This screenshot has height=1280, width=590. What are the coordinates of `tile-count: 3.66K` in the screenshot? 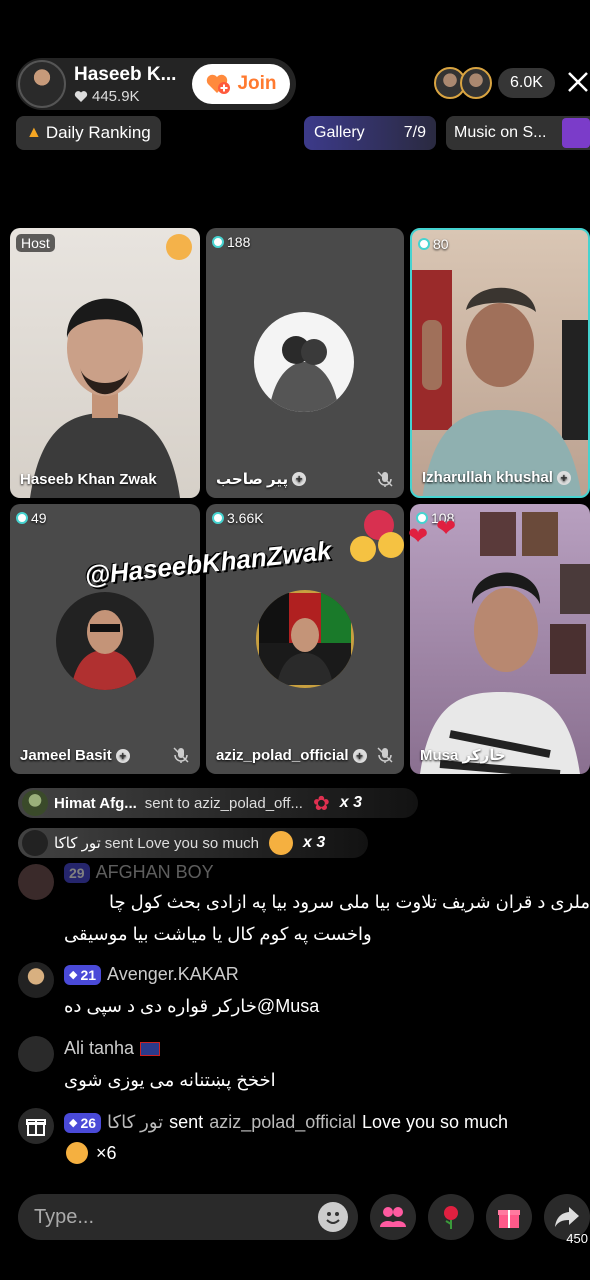 It's located at (245, 518).